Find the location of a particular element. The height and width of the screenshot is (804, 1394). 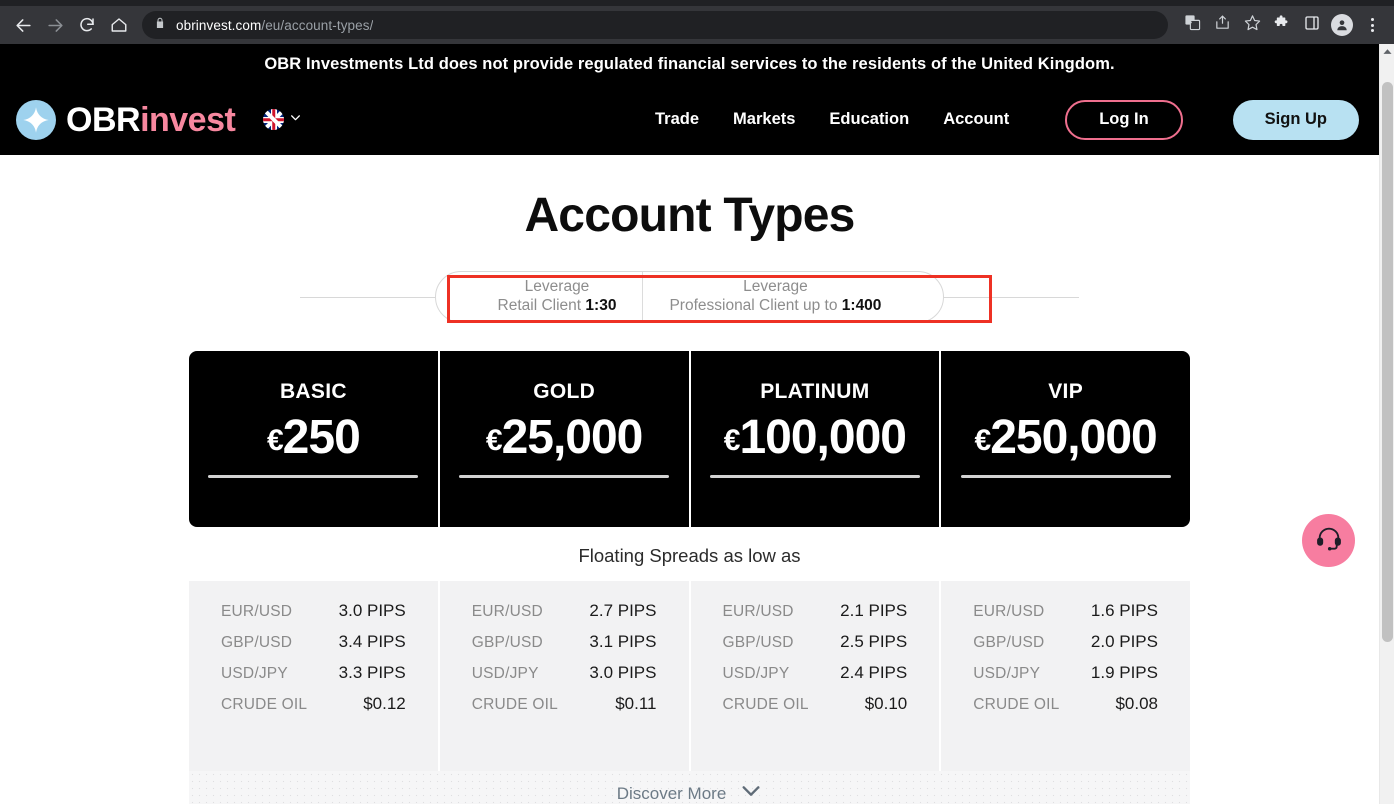

scrollbar-thumb is located at coordinates (1387, 362).